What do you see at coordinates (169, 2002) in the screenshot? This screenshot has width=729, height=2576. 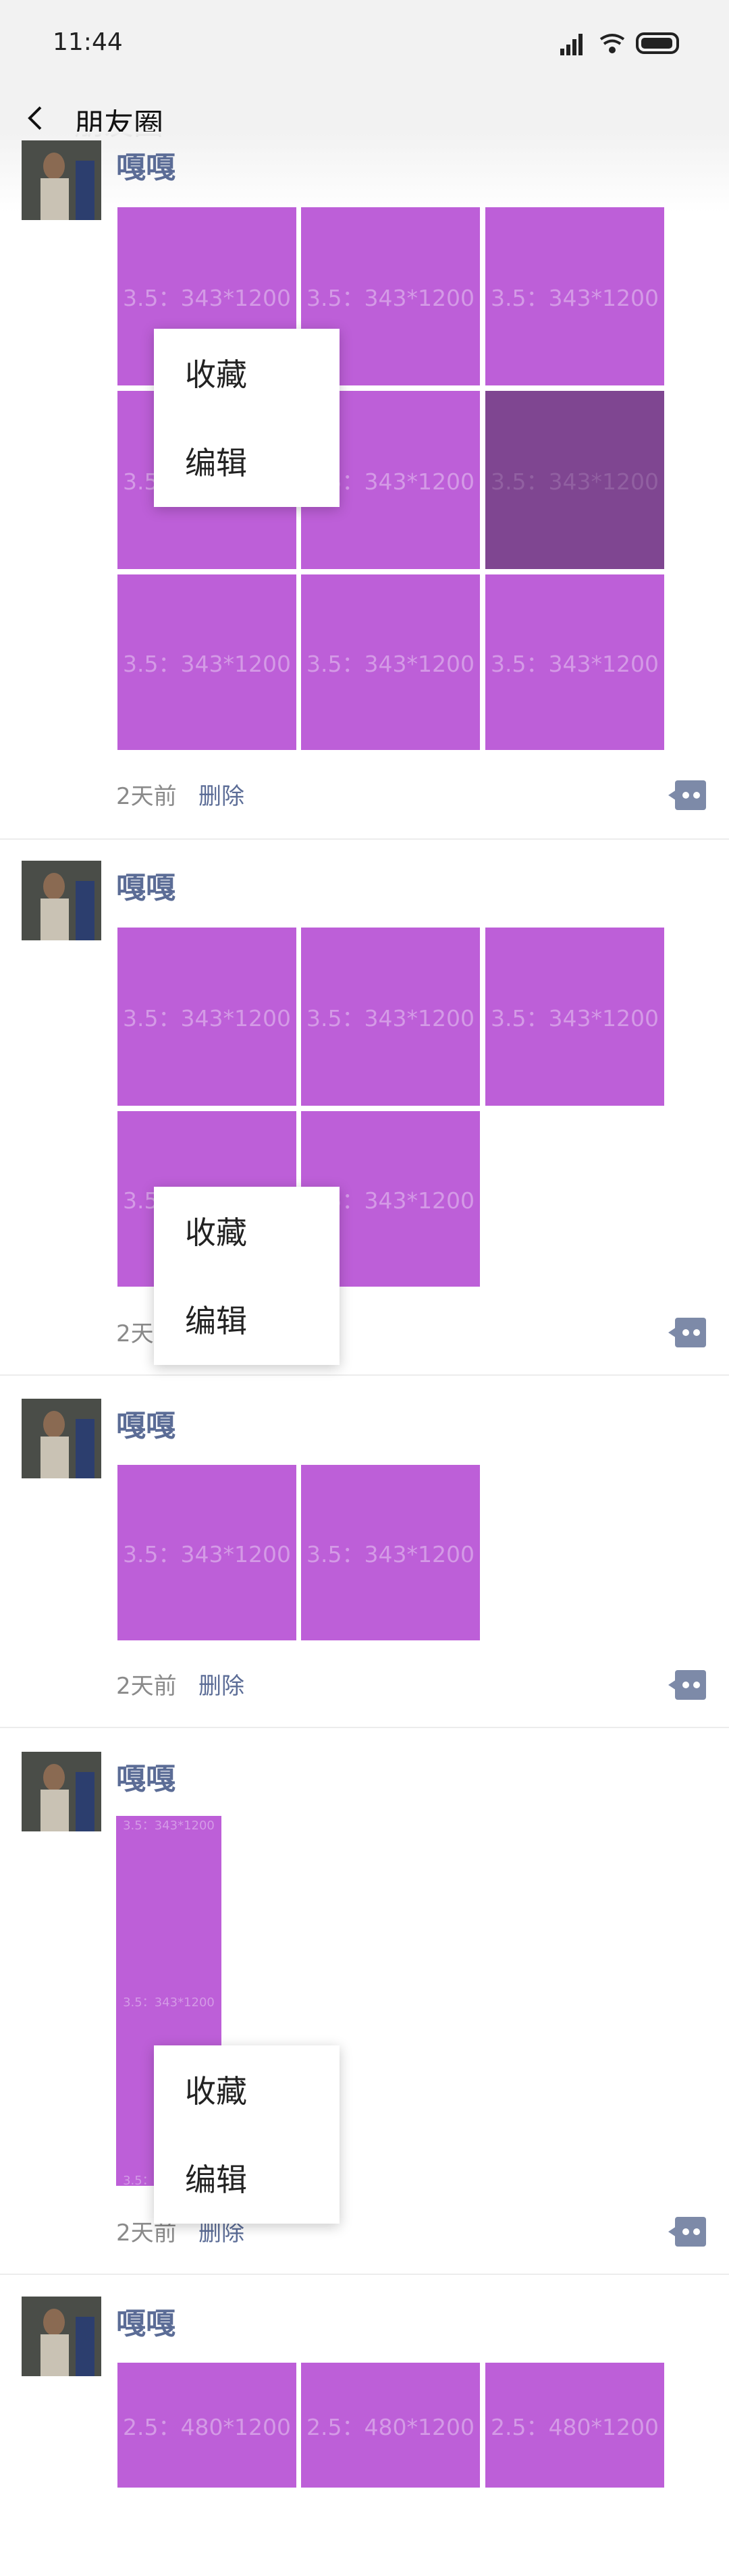 I see `image-label-mid: 3.5：343*1200` at bounding box center [169, 2002].